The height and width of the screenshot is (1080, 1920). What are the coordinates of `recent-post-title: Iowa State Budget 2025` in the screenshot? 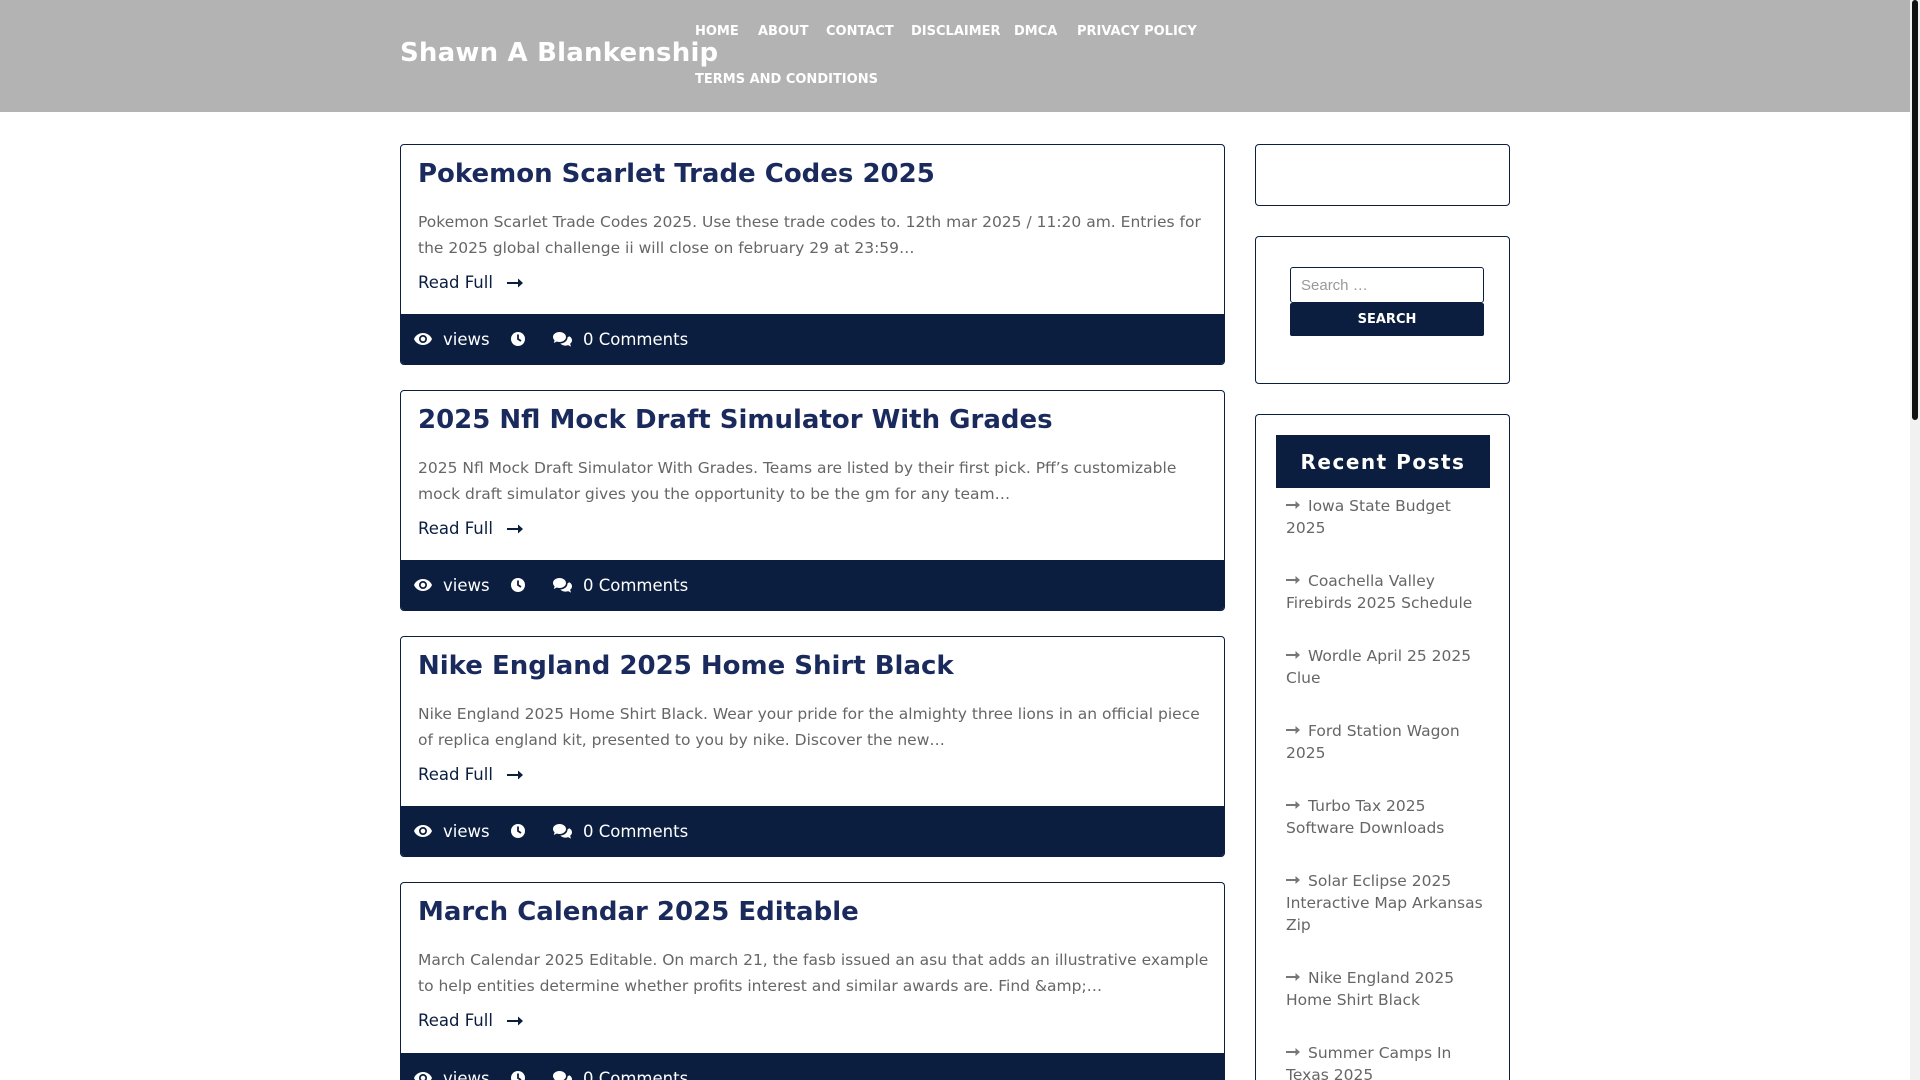 It's located at (1368, 517).